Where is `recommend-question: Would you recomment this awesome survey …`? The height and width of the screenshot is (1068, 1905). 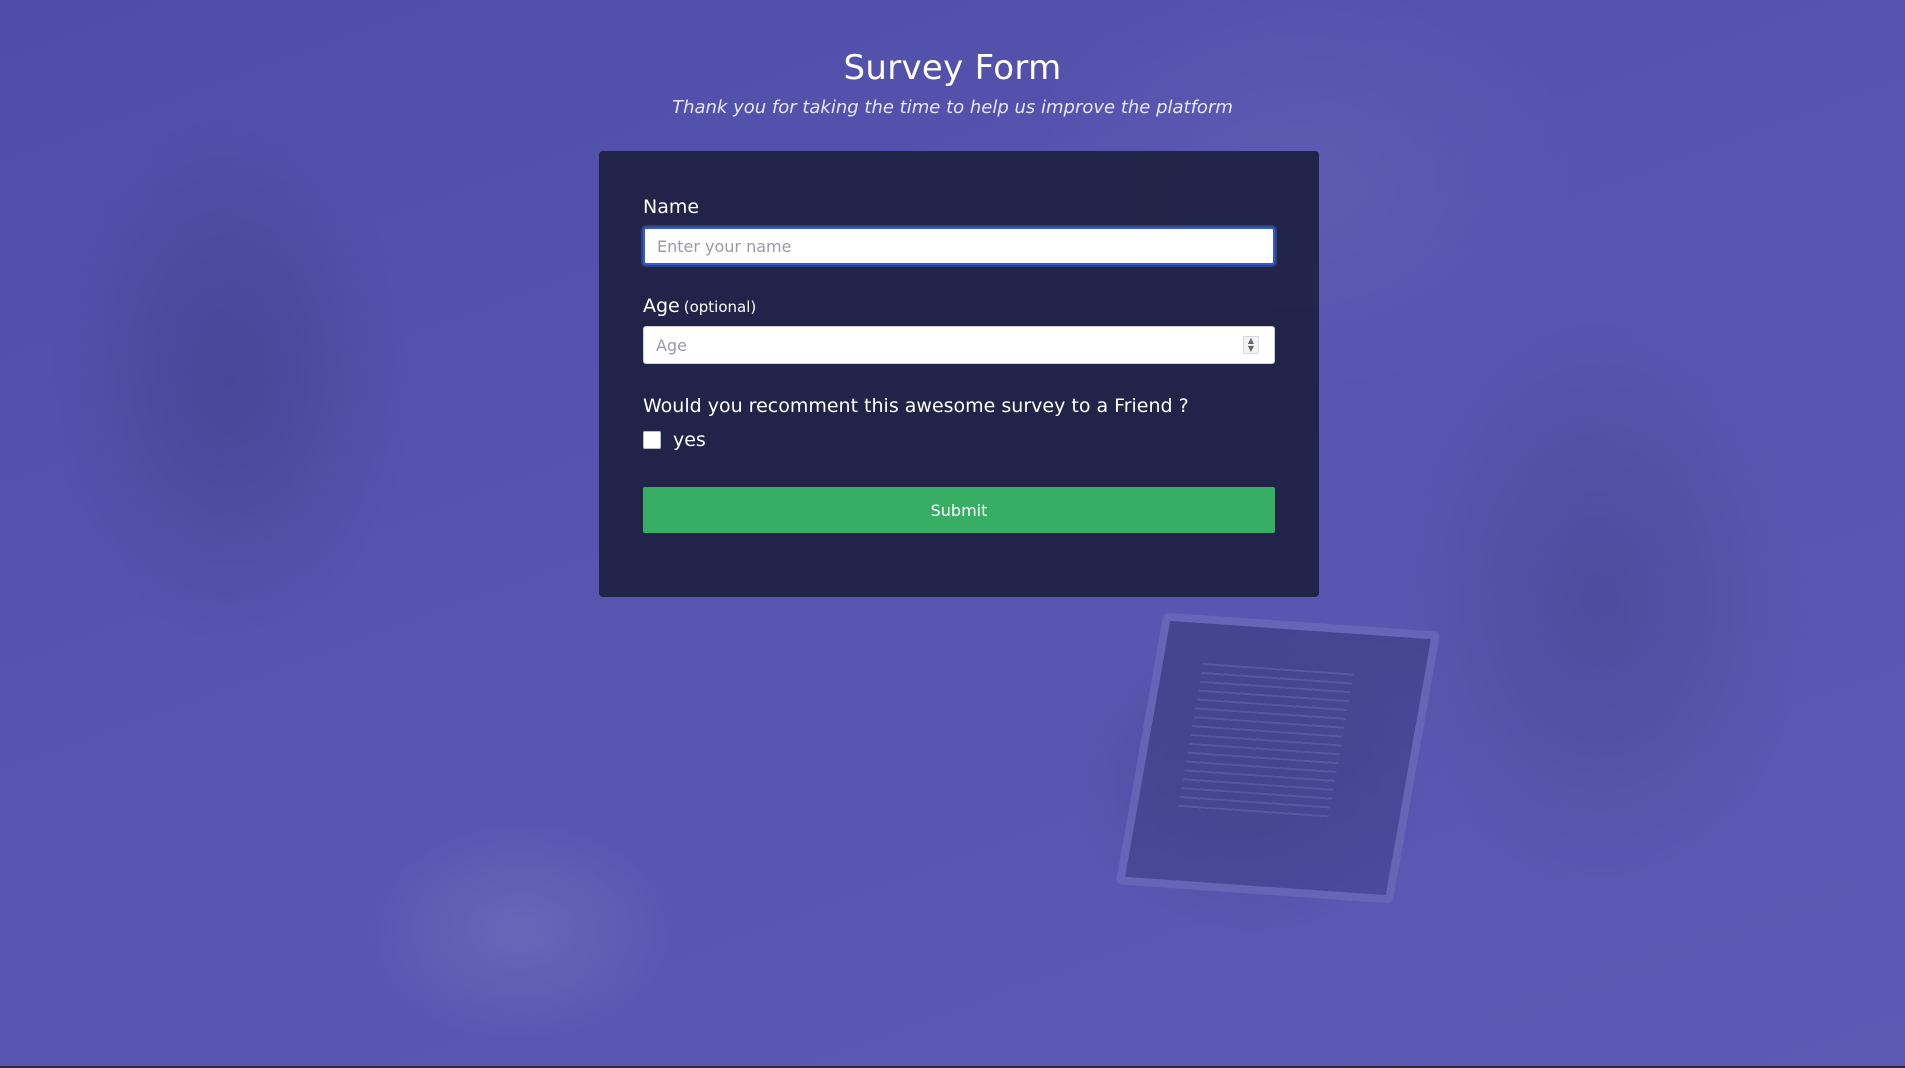 recommend-question: Would you recomment this awesome survey … is located at coordinates (916, 406).